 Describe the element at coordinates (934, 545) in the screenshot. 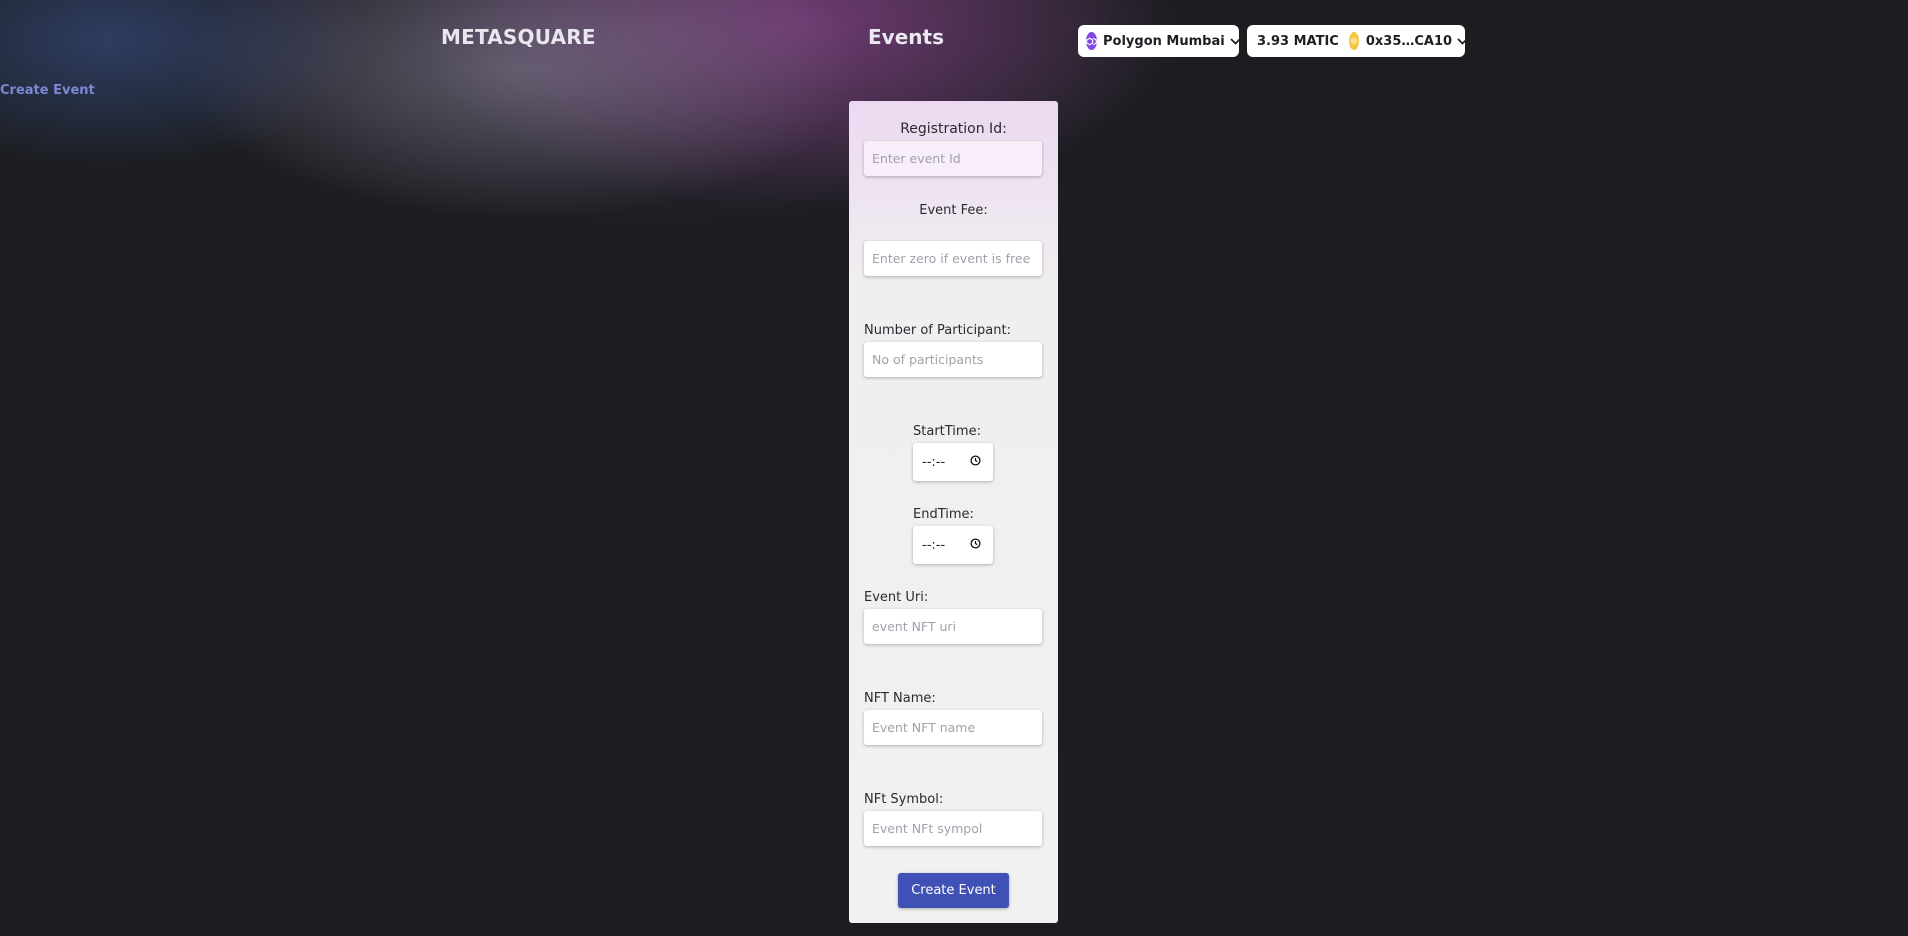

I see `end-time-value: --:--` at that location.